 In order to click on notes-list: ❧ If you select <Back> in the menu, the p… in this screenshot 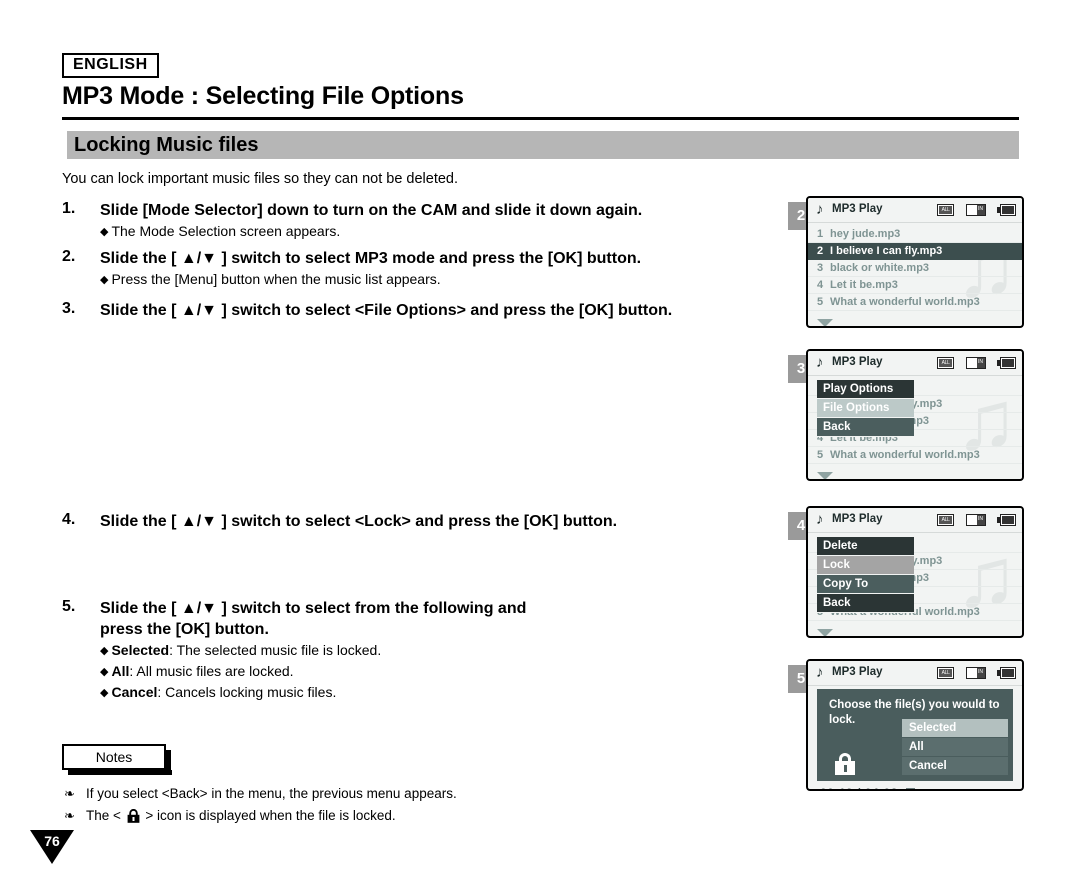, I will do `click(260, 805)`.